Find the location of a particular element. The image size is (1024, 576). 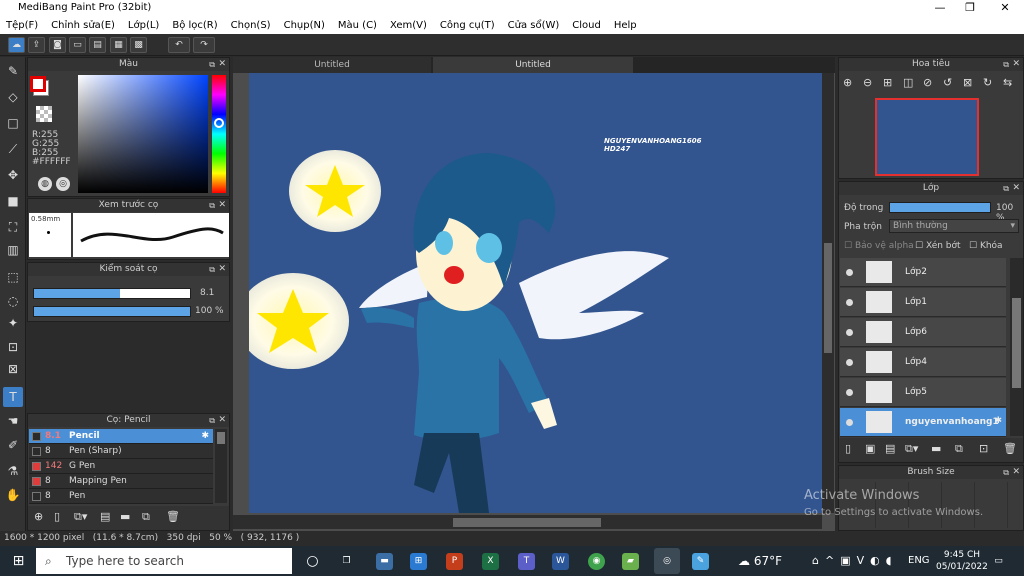

menu-filter: Bộ lọc(R) is located at coordinates (194, 25).